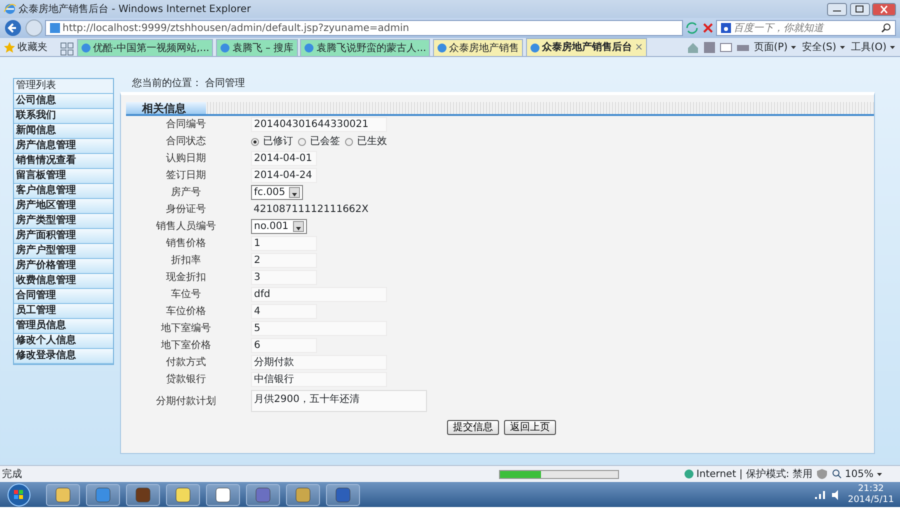 This screenshot has height=508, width=900. Describe the element at coordinates (186, 363) in the screenshot. I see `field-label: 付款方式` at that location.